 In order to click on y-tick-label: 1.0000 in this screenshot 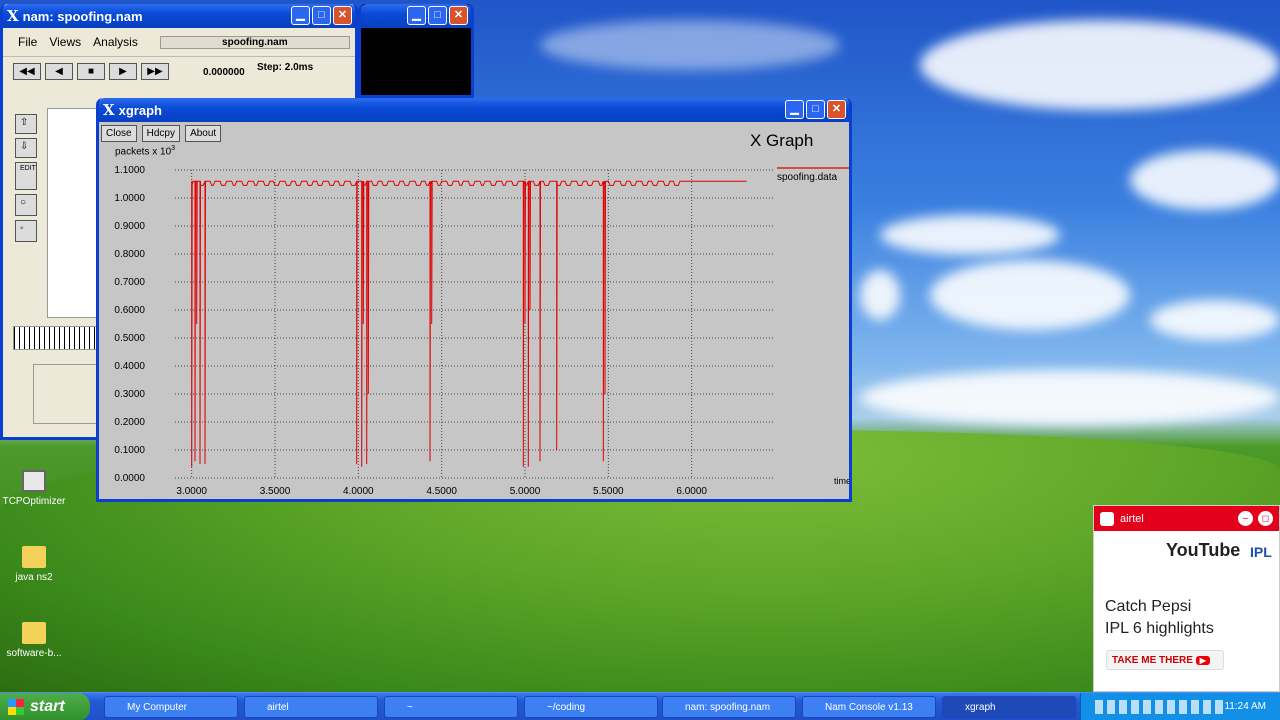, I will do `click(129, 198)`.